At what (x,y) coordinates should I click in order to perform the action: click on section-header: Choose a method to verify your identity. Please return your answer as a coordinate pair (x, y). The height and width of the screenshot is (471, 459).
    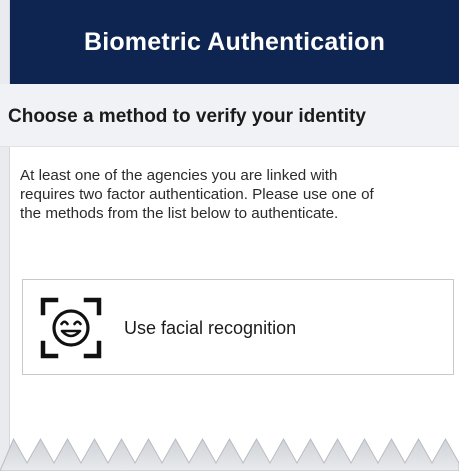
    Looking at the image, I should click on (229, 115).